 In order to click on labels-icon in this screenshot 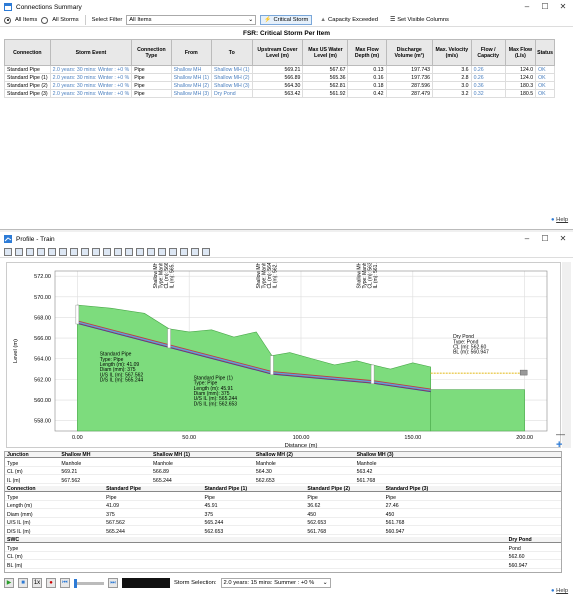, I will do `click(140, 251)`.